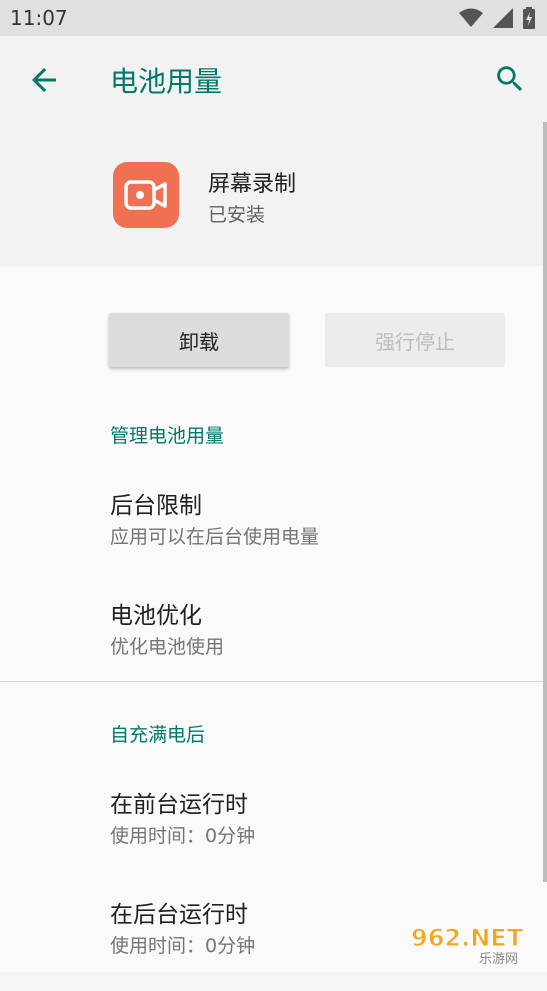 The image size is (547, 991). What do you see at coordinates (156, 616) in the screenshot?
I see `list-item-title: 电池优化` at bounding box center [156, 616].